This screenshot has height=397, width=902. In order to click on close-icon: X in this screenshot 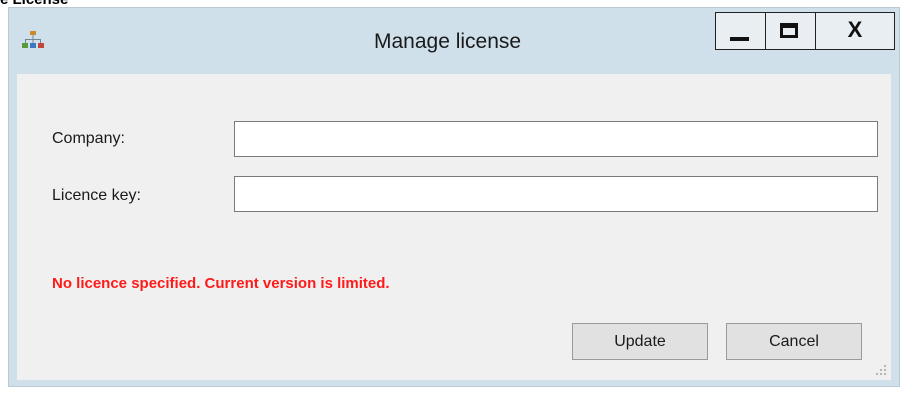, I will do `click(855, 29)`.